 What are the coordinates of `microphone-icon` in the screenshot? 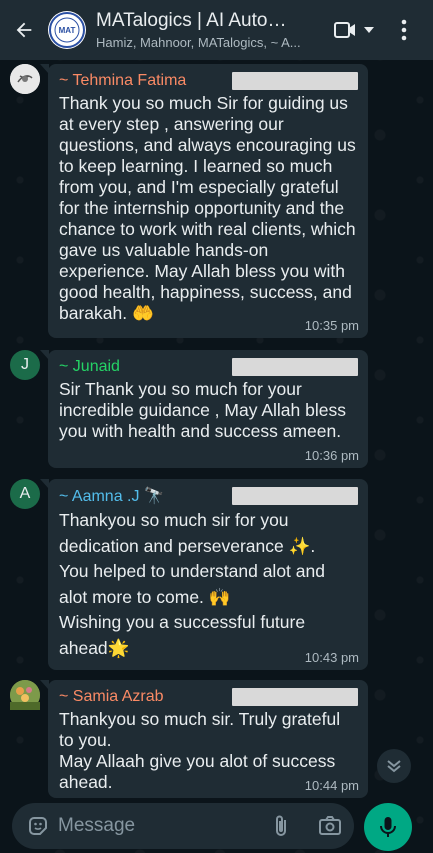 It's located at (388, 827).